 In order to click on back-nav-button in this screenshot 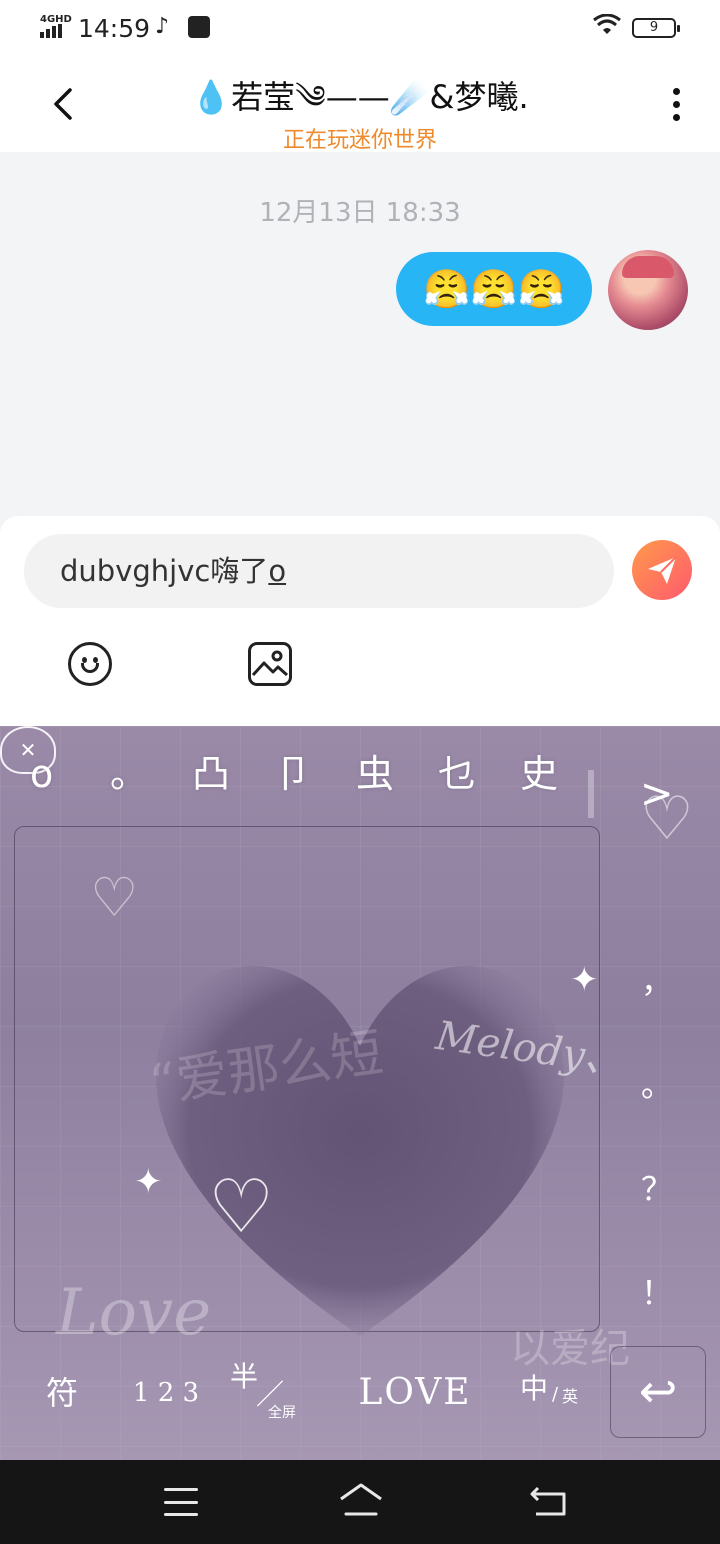, I will do `click(548, 1501)`.